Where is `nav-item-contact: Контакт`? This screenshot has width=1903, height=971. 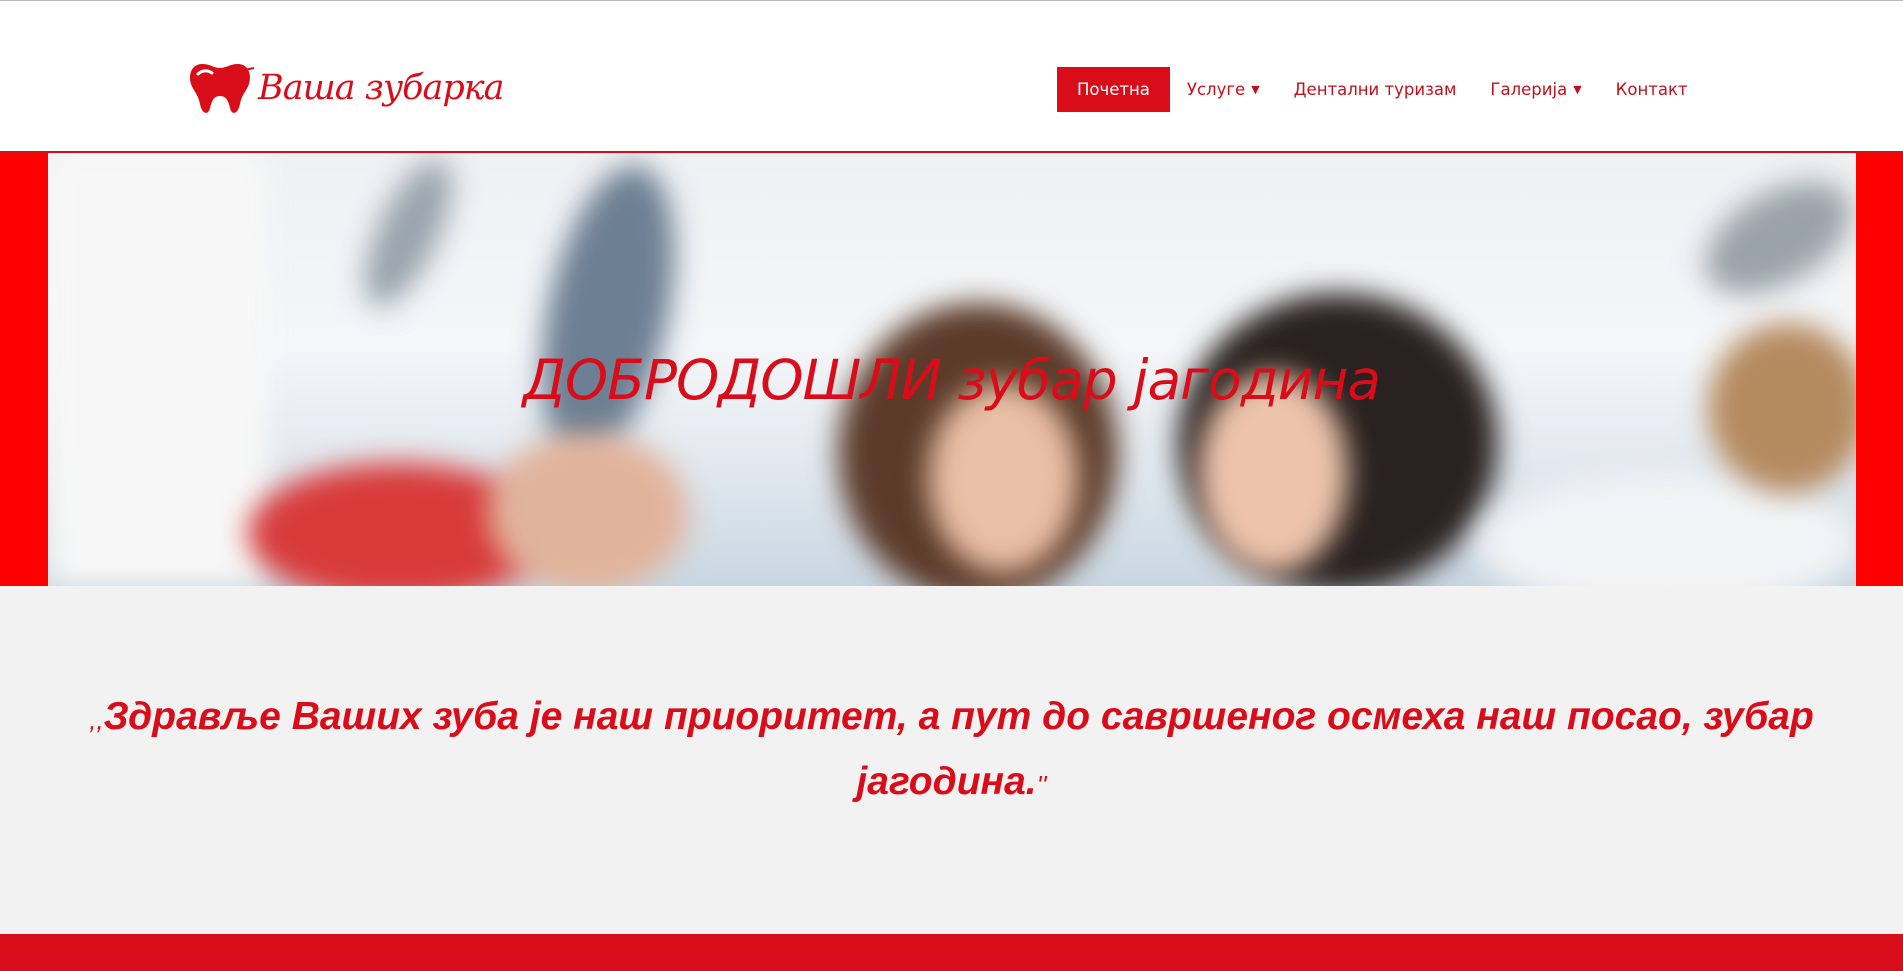
nav-item-contact: Контакт is located at coordinates (1652, 89).